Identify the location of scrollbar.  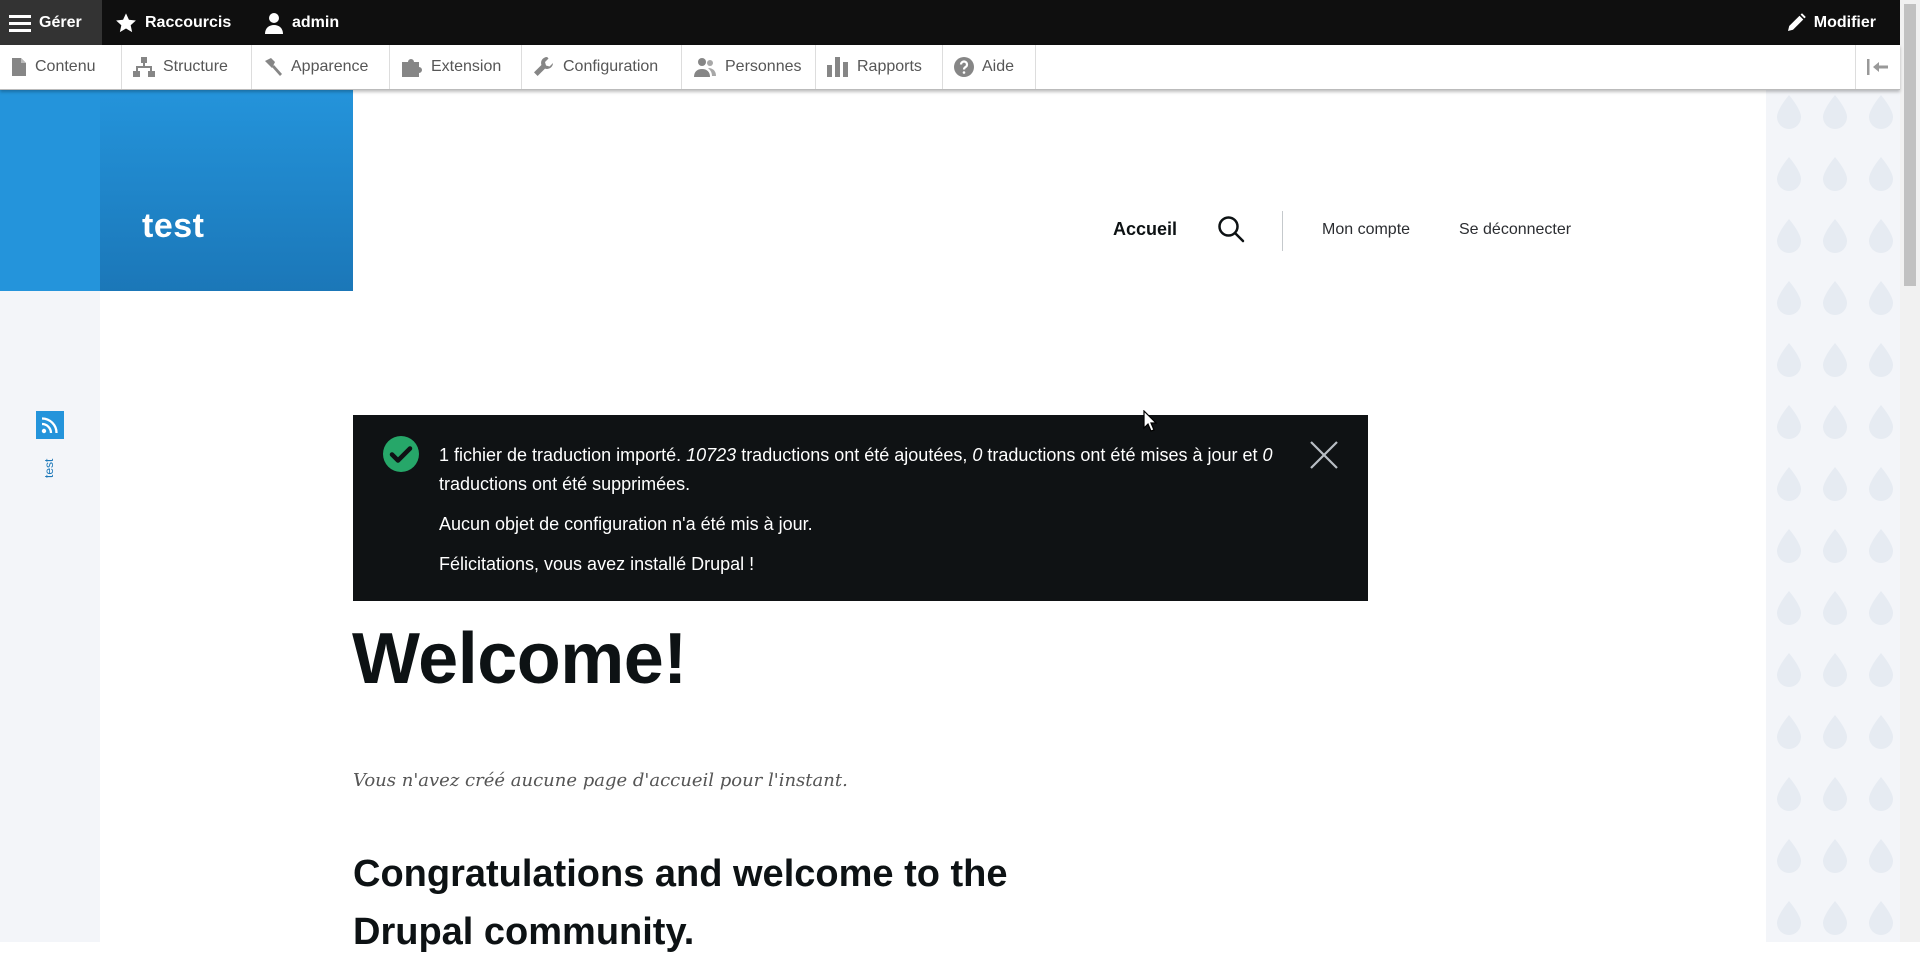
(1910, 471).